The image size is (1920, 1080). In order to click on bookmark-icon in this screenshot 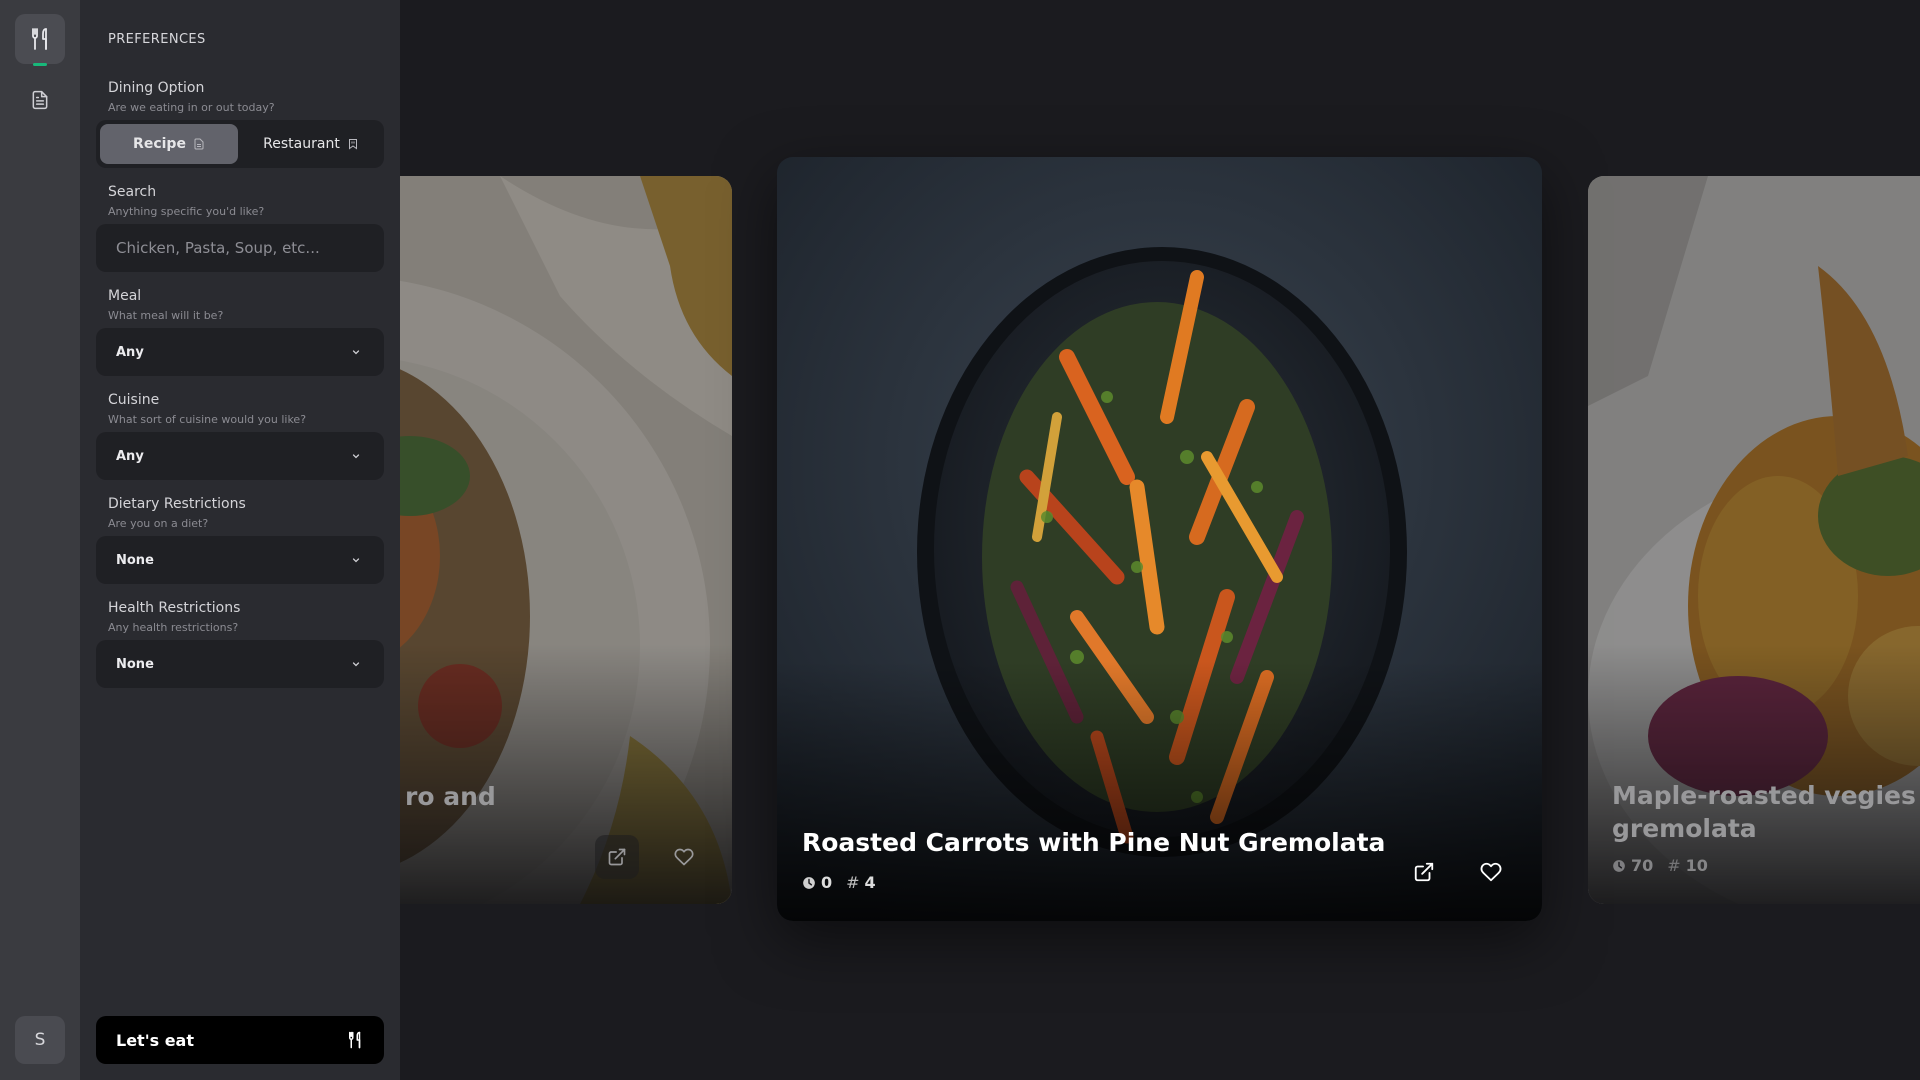, I will do `click(352, 144)`.